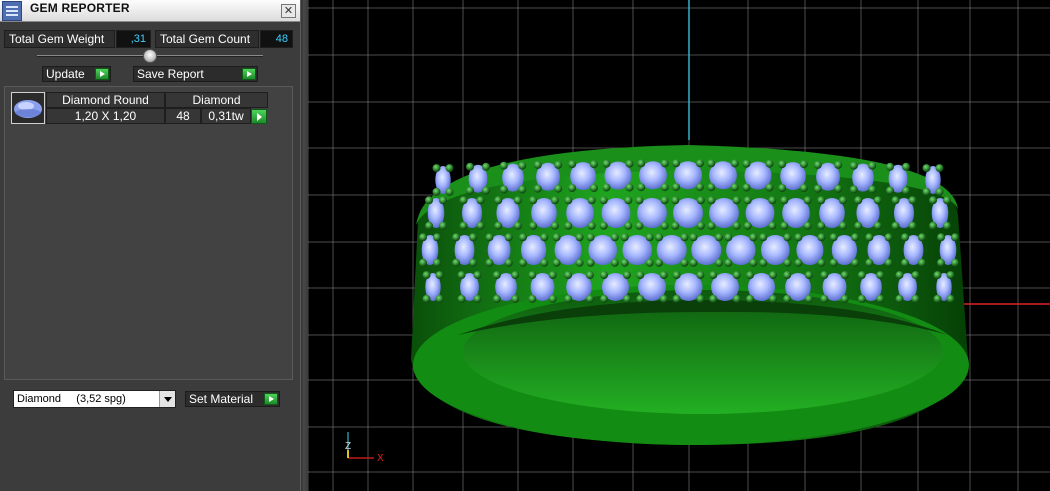  What do you see at coordinates (94, 399) in the screenshot?
I see `material-dropdown: Diamond (3,52 spg)` at bounding box center [94, 399].